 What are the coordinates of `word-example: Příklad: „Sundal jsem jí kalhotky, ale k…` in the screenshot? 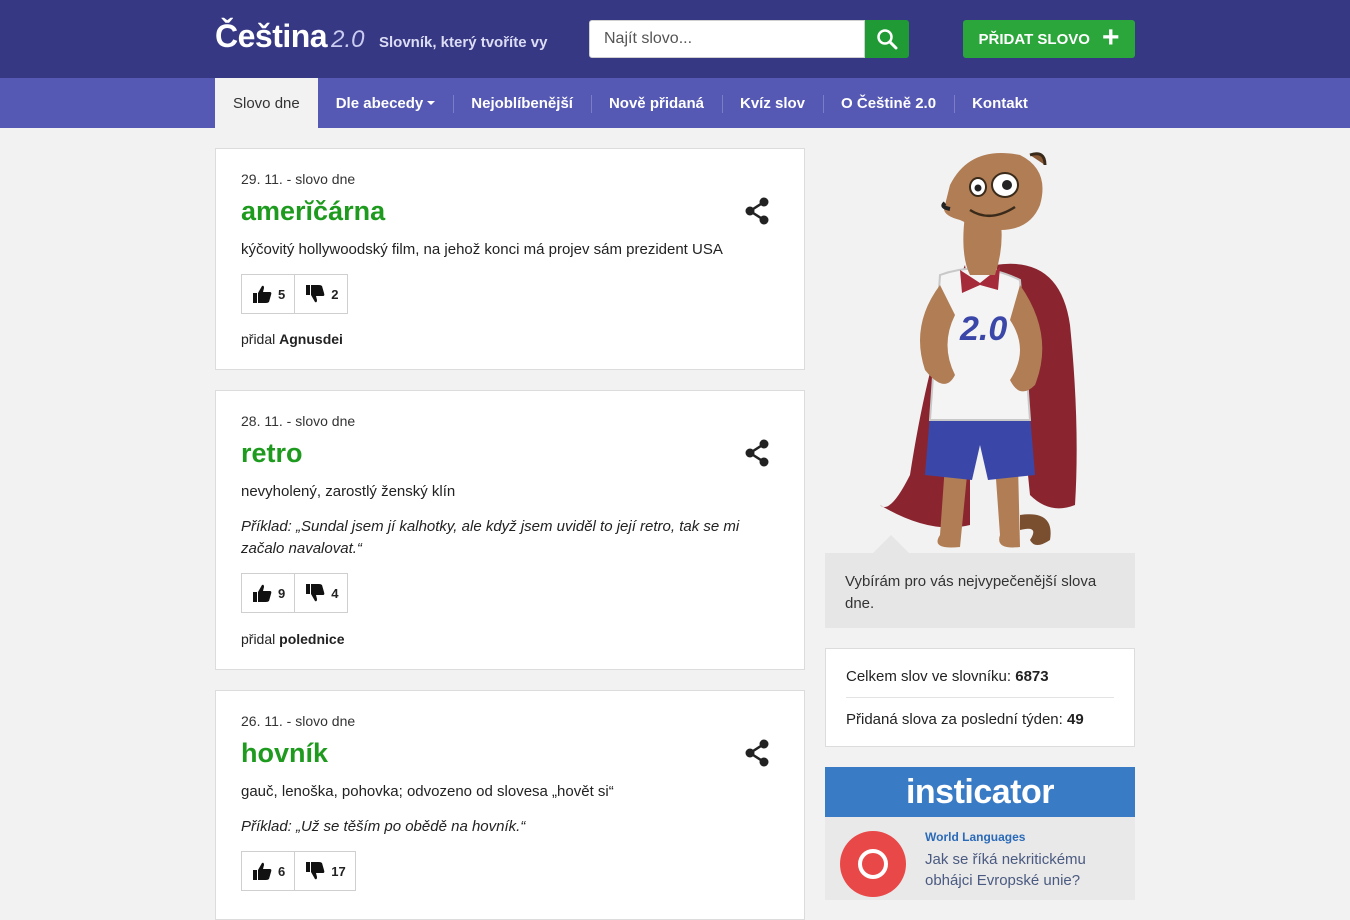 It's located at (490, 537).